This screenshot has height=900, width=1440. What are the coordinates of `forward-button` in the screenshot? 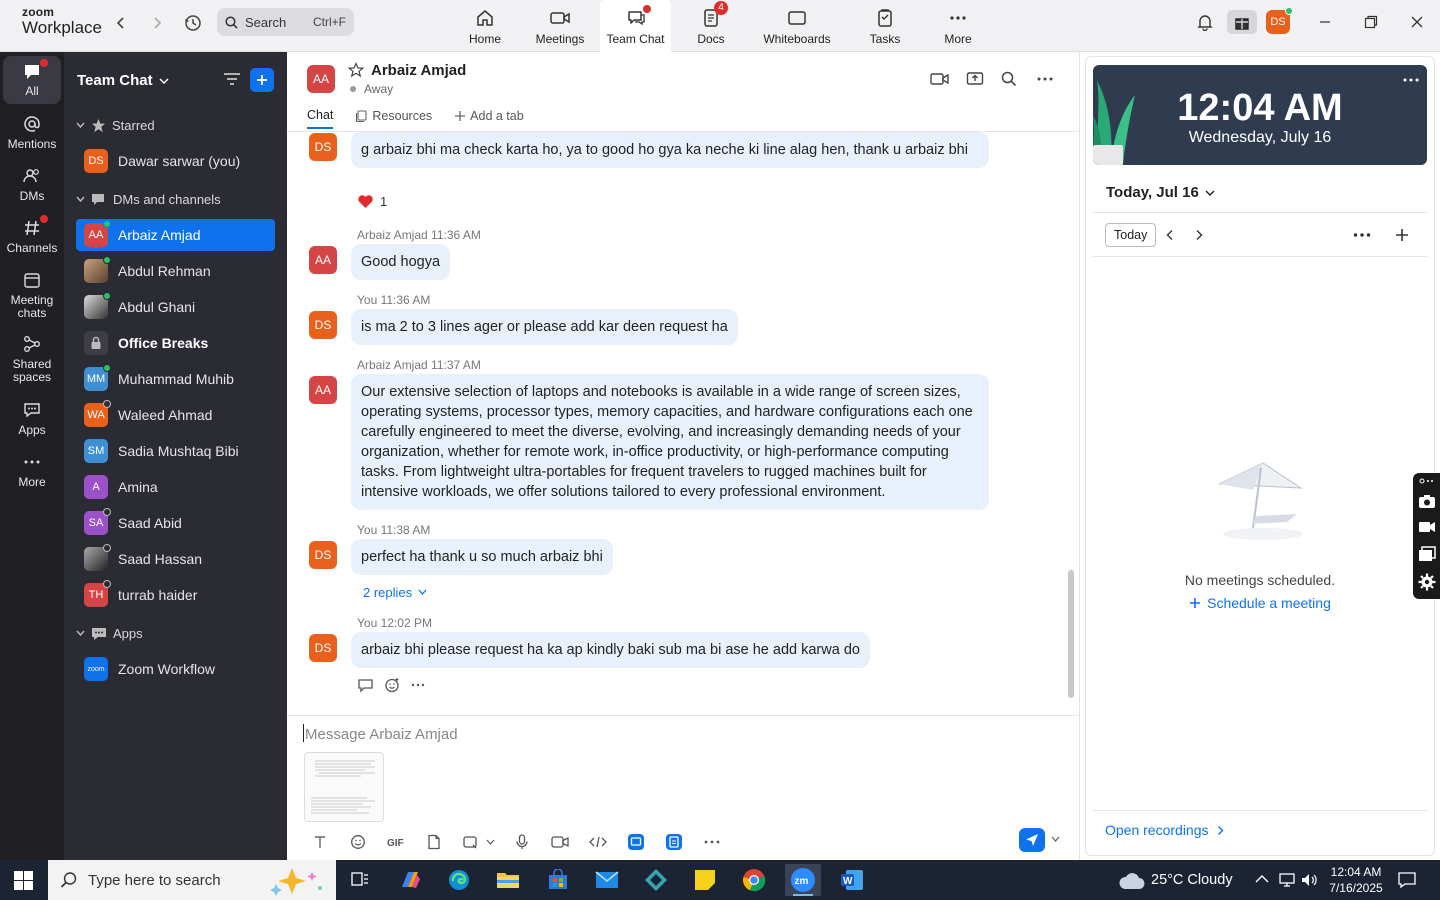 It's located at (157, 23).